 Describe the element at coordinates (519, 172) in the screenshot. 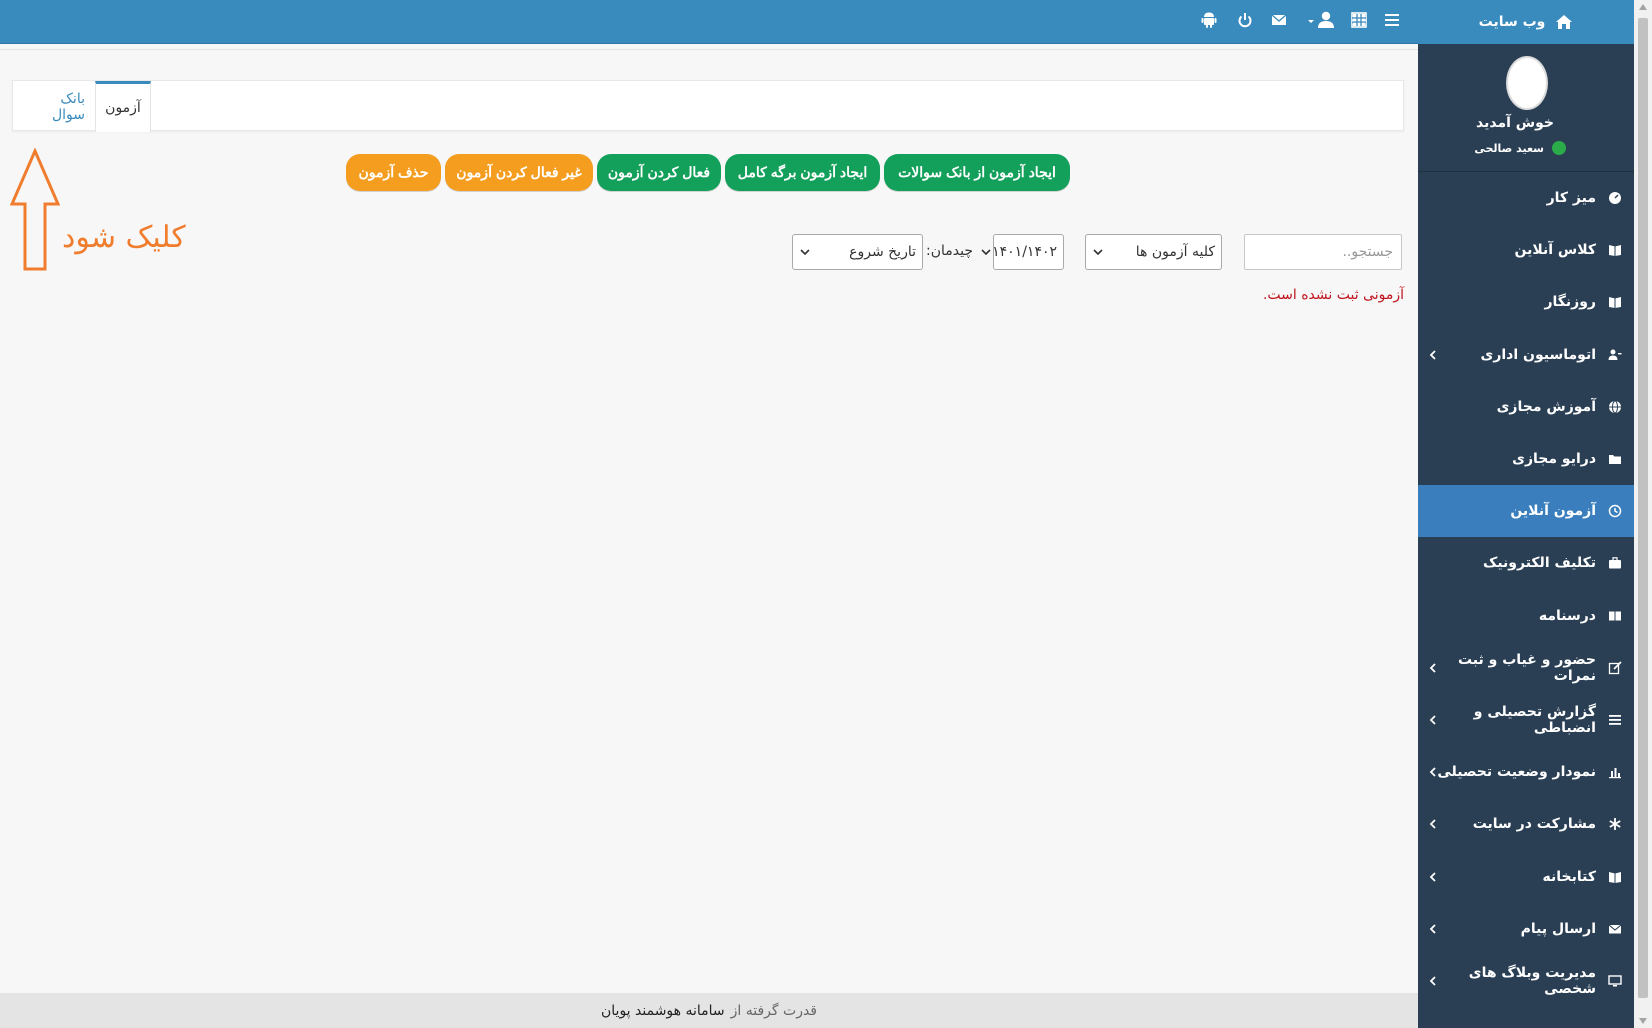

I see `deactivate-exam-button: غیر فعال کردن آزمون` at that location.